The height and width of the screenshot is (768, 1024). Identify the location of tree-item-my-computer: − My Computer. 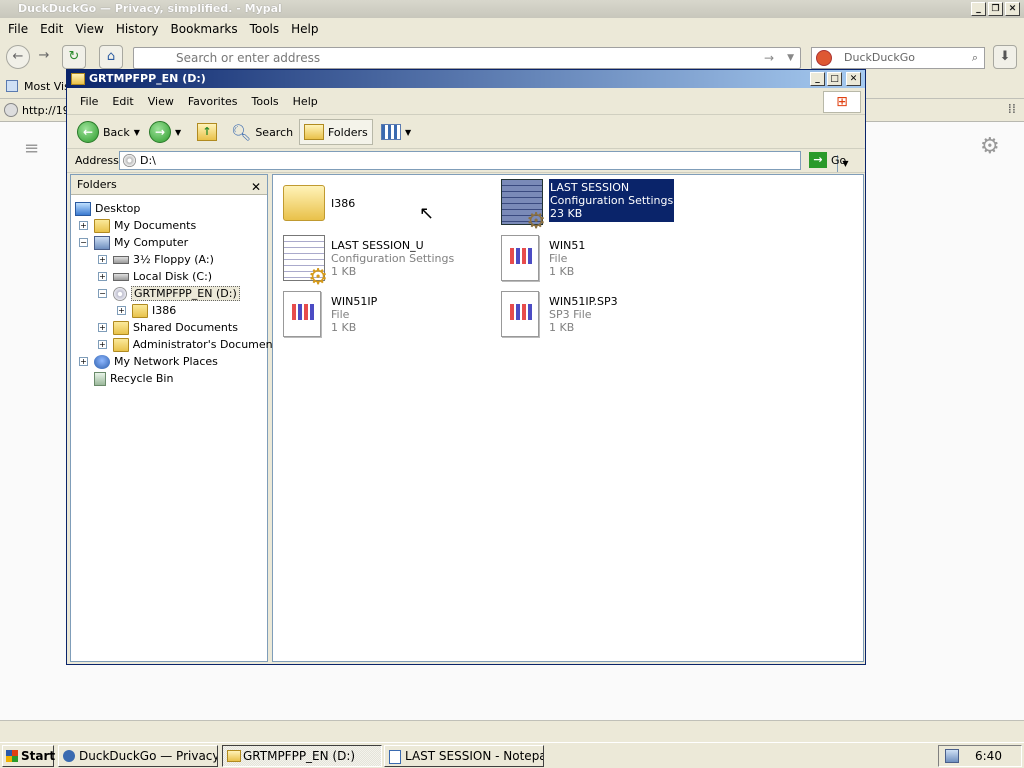
(170, 242).